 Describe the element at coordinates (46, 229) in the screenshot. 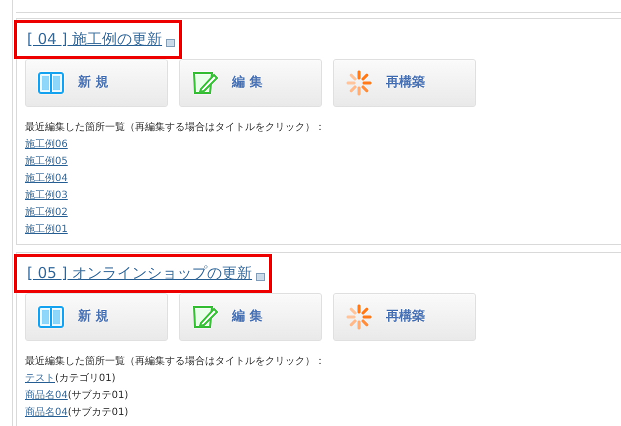

I see `recent-item-link: 施工例01` at that location.